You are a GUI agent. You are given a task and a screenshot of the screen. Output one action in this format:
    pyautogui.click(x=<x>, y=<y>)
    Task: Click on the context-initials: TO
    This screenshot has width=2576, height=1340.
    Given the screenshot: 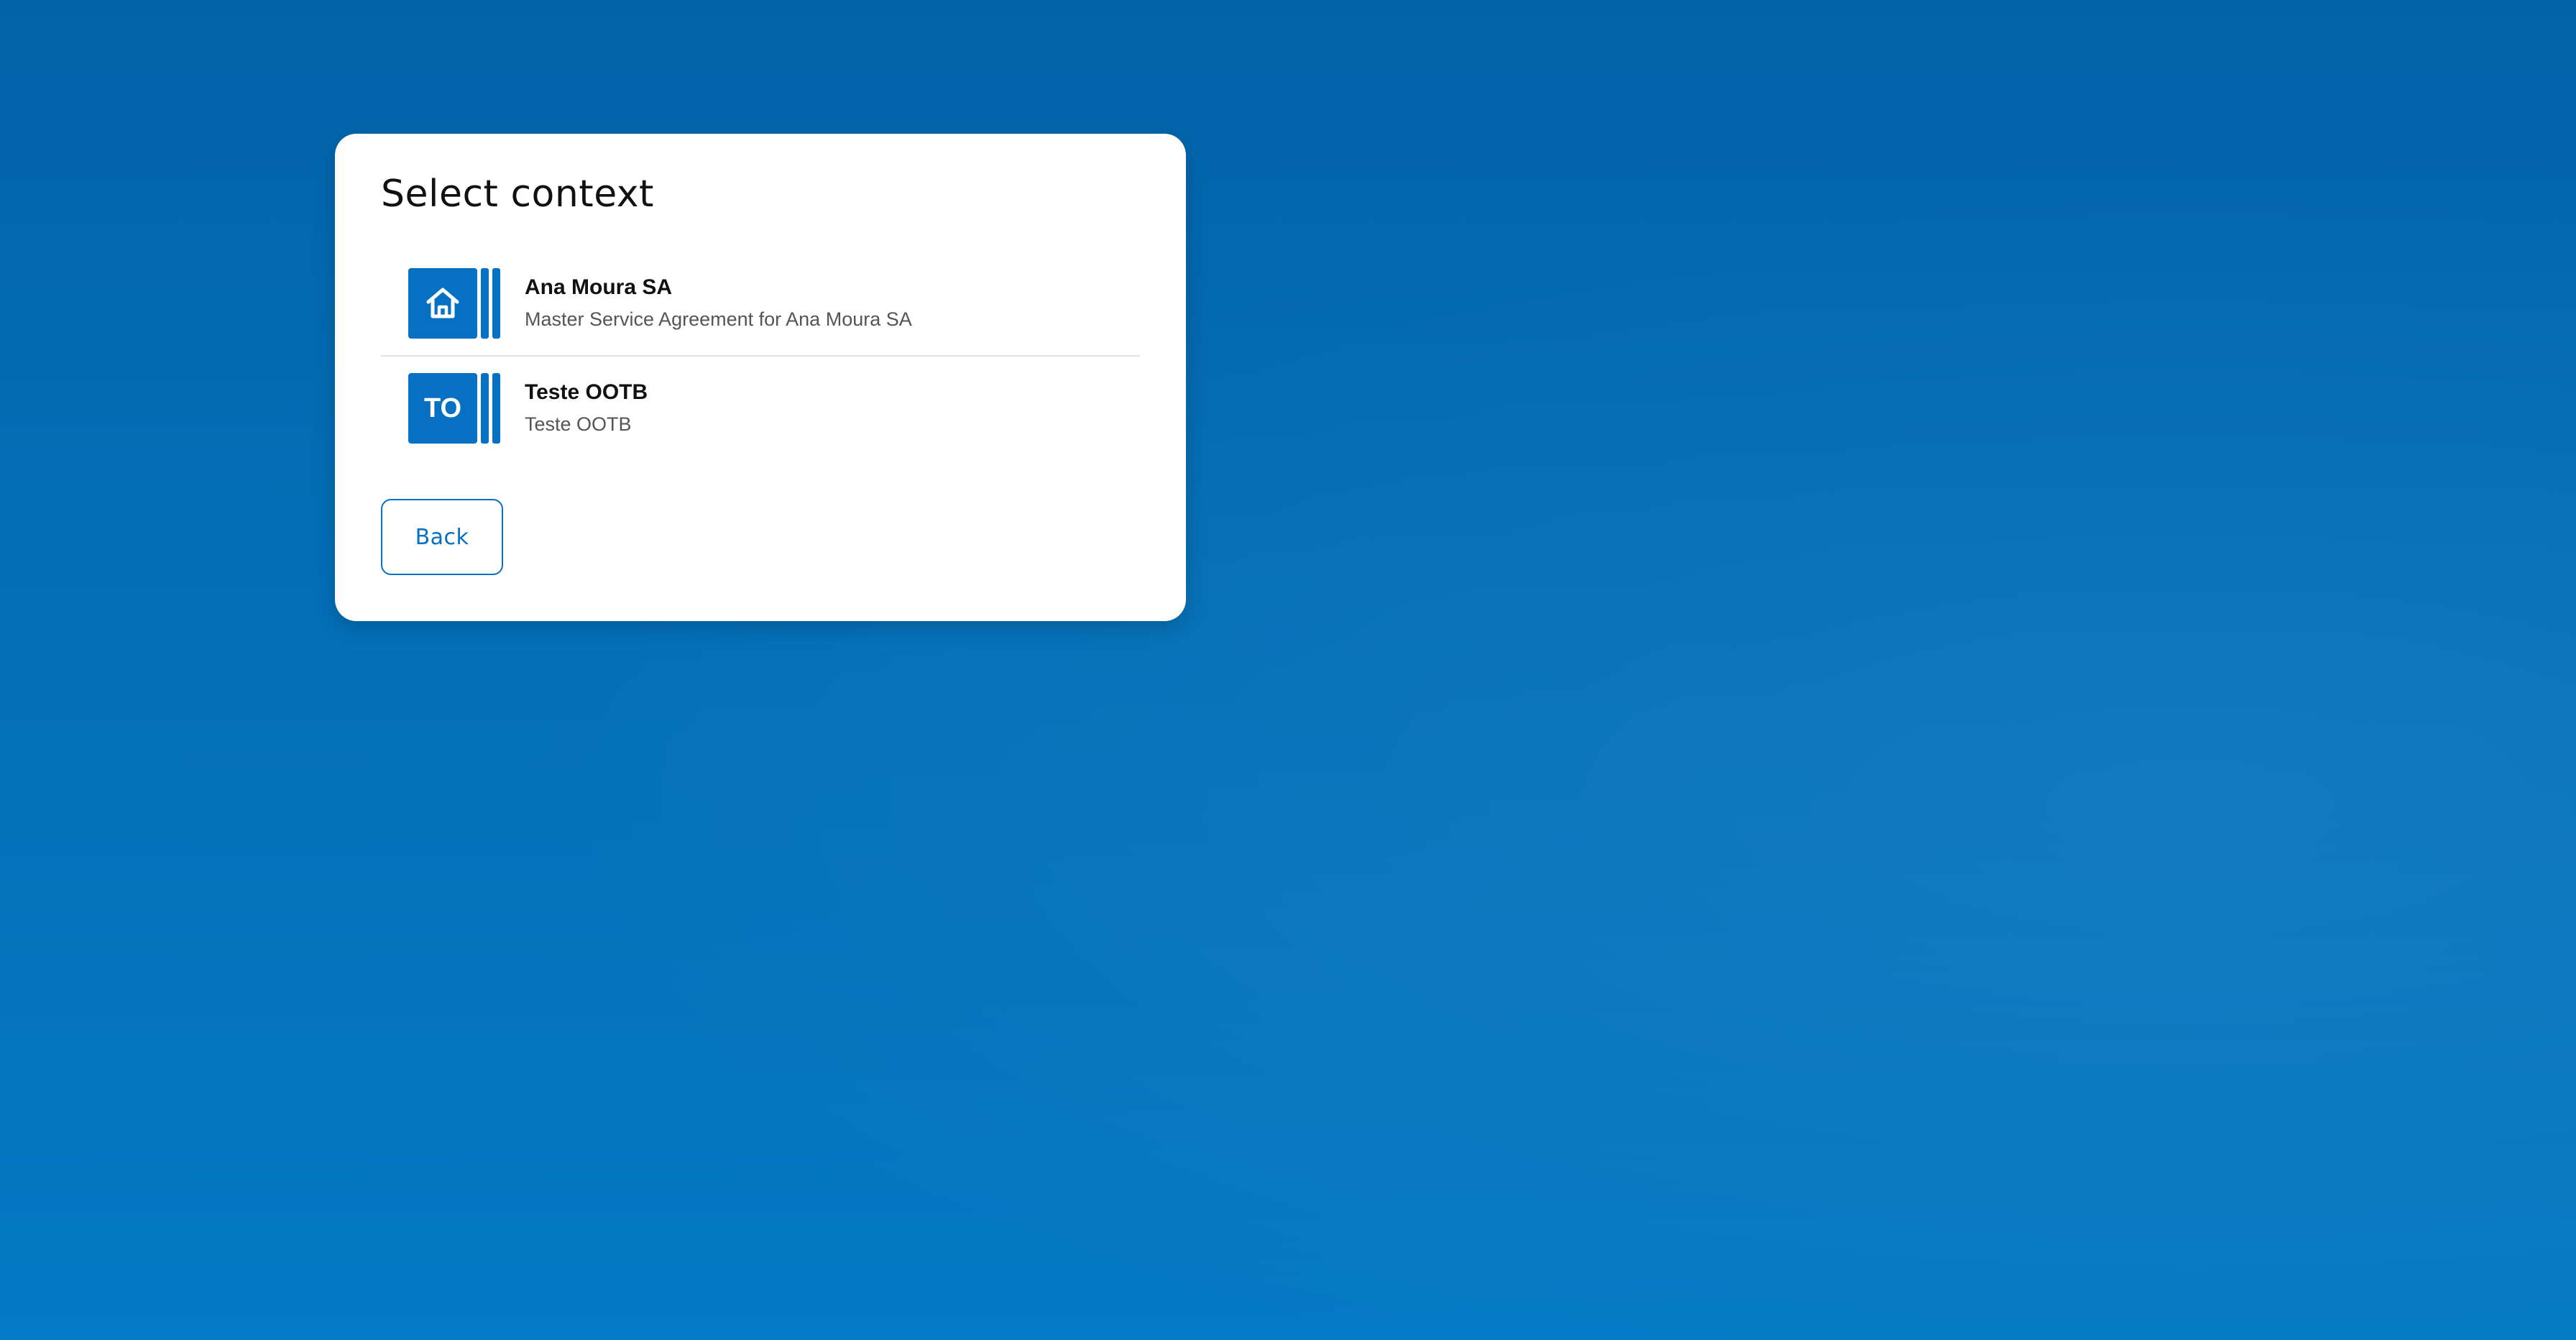 What is the action you would take?
    pyautogui.click(x=442, y=408)
    